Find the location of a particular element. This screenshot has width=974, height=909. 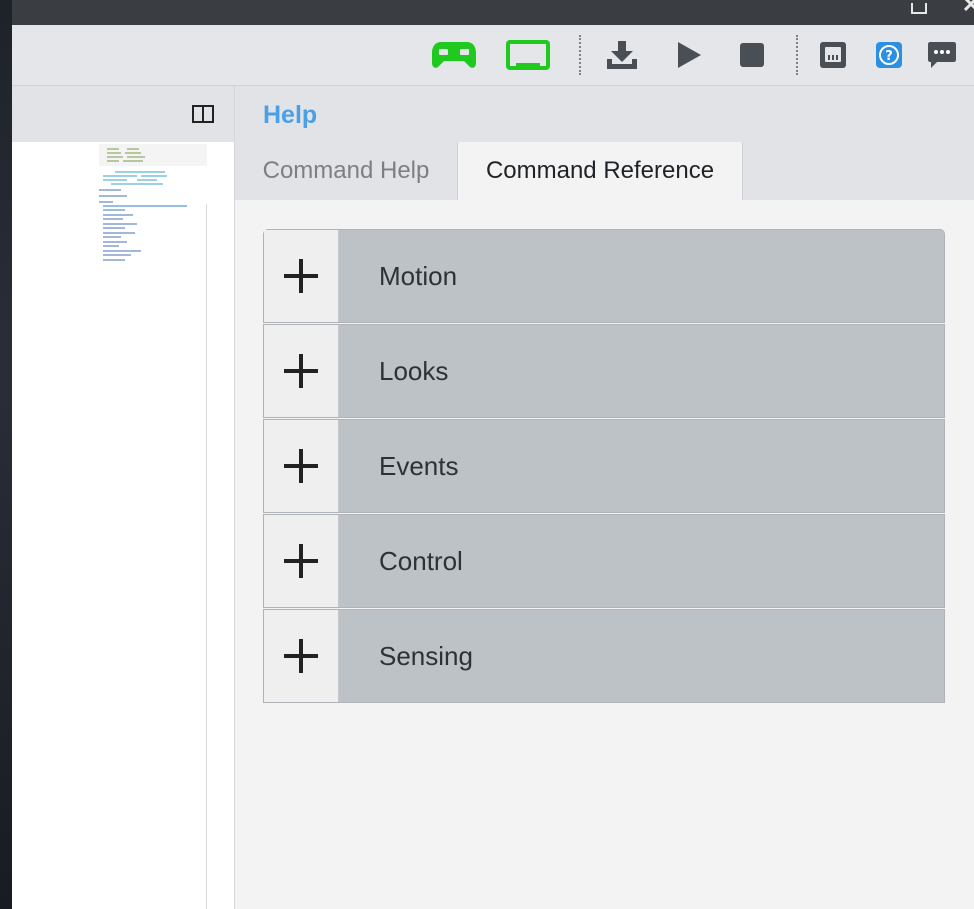

help-tabs: Command Help Command Reference is located at coordinates (604, 171).